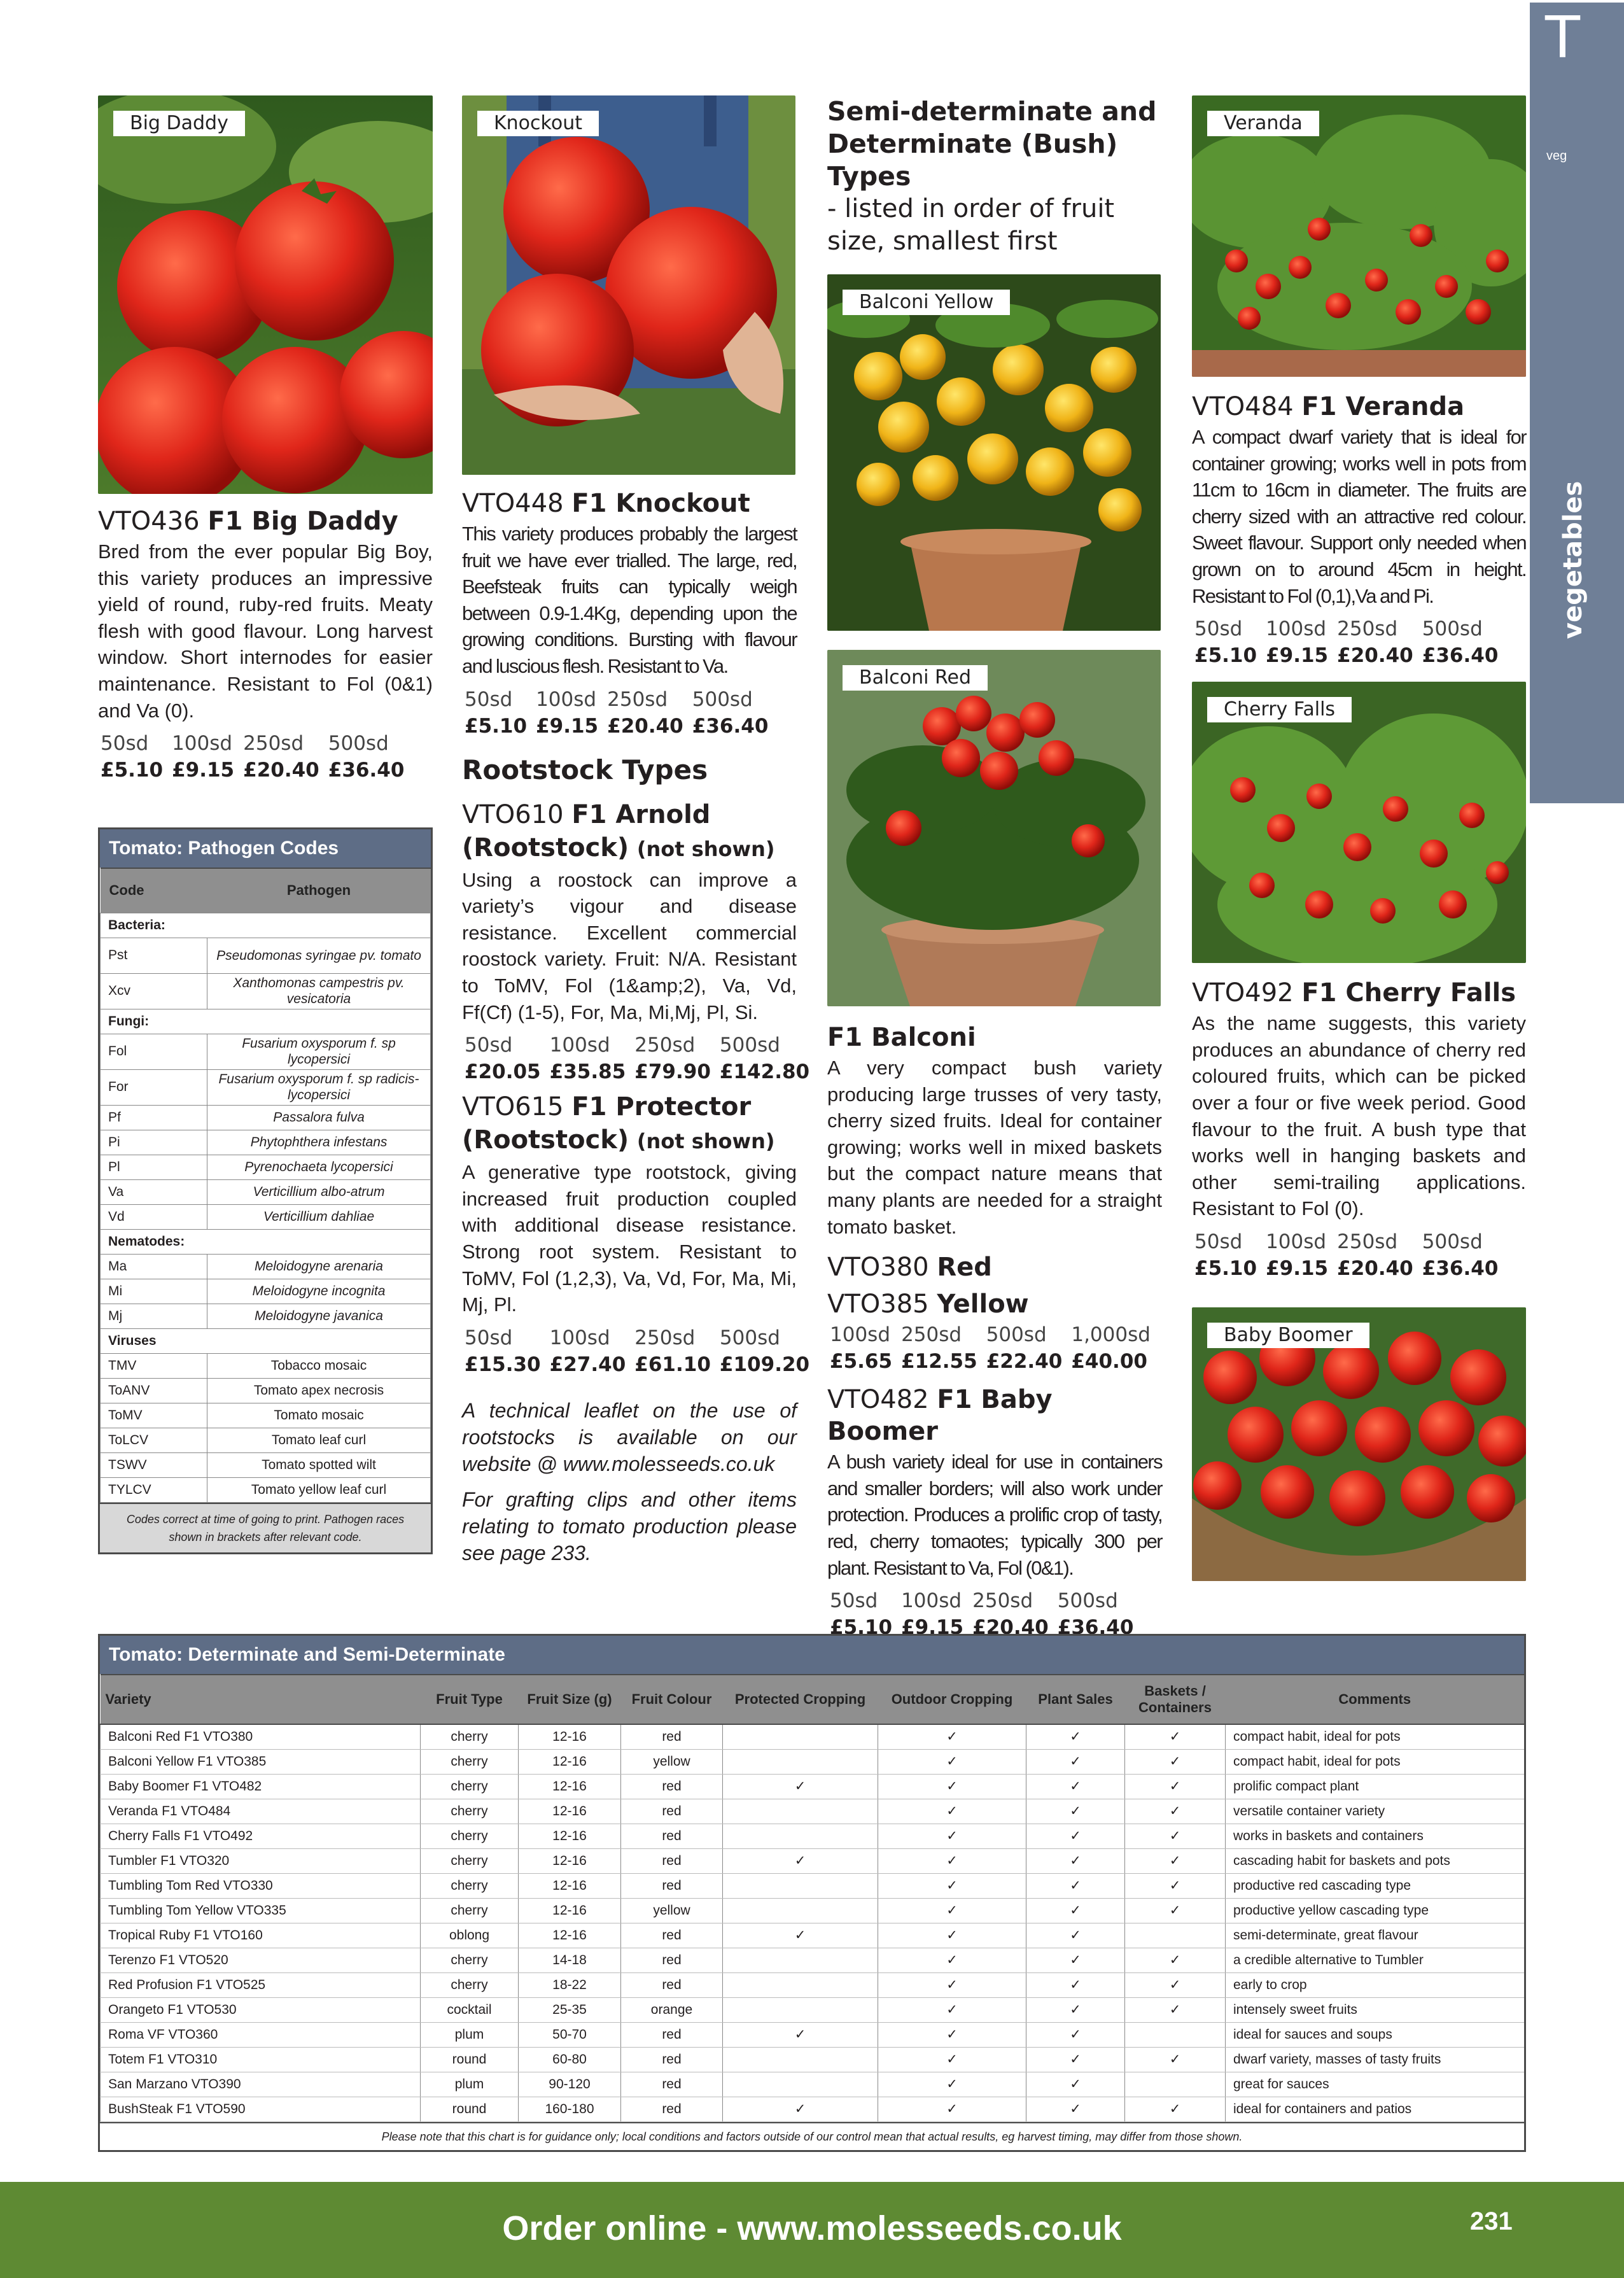 This screenshot has width=1624, height=2278. Describe the element at coordinates (153, 1051) in the screenshot. I see `pathogen-code: Fol` at that location.